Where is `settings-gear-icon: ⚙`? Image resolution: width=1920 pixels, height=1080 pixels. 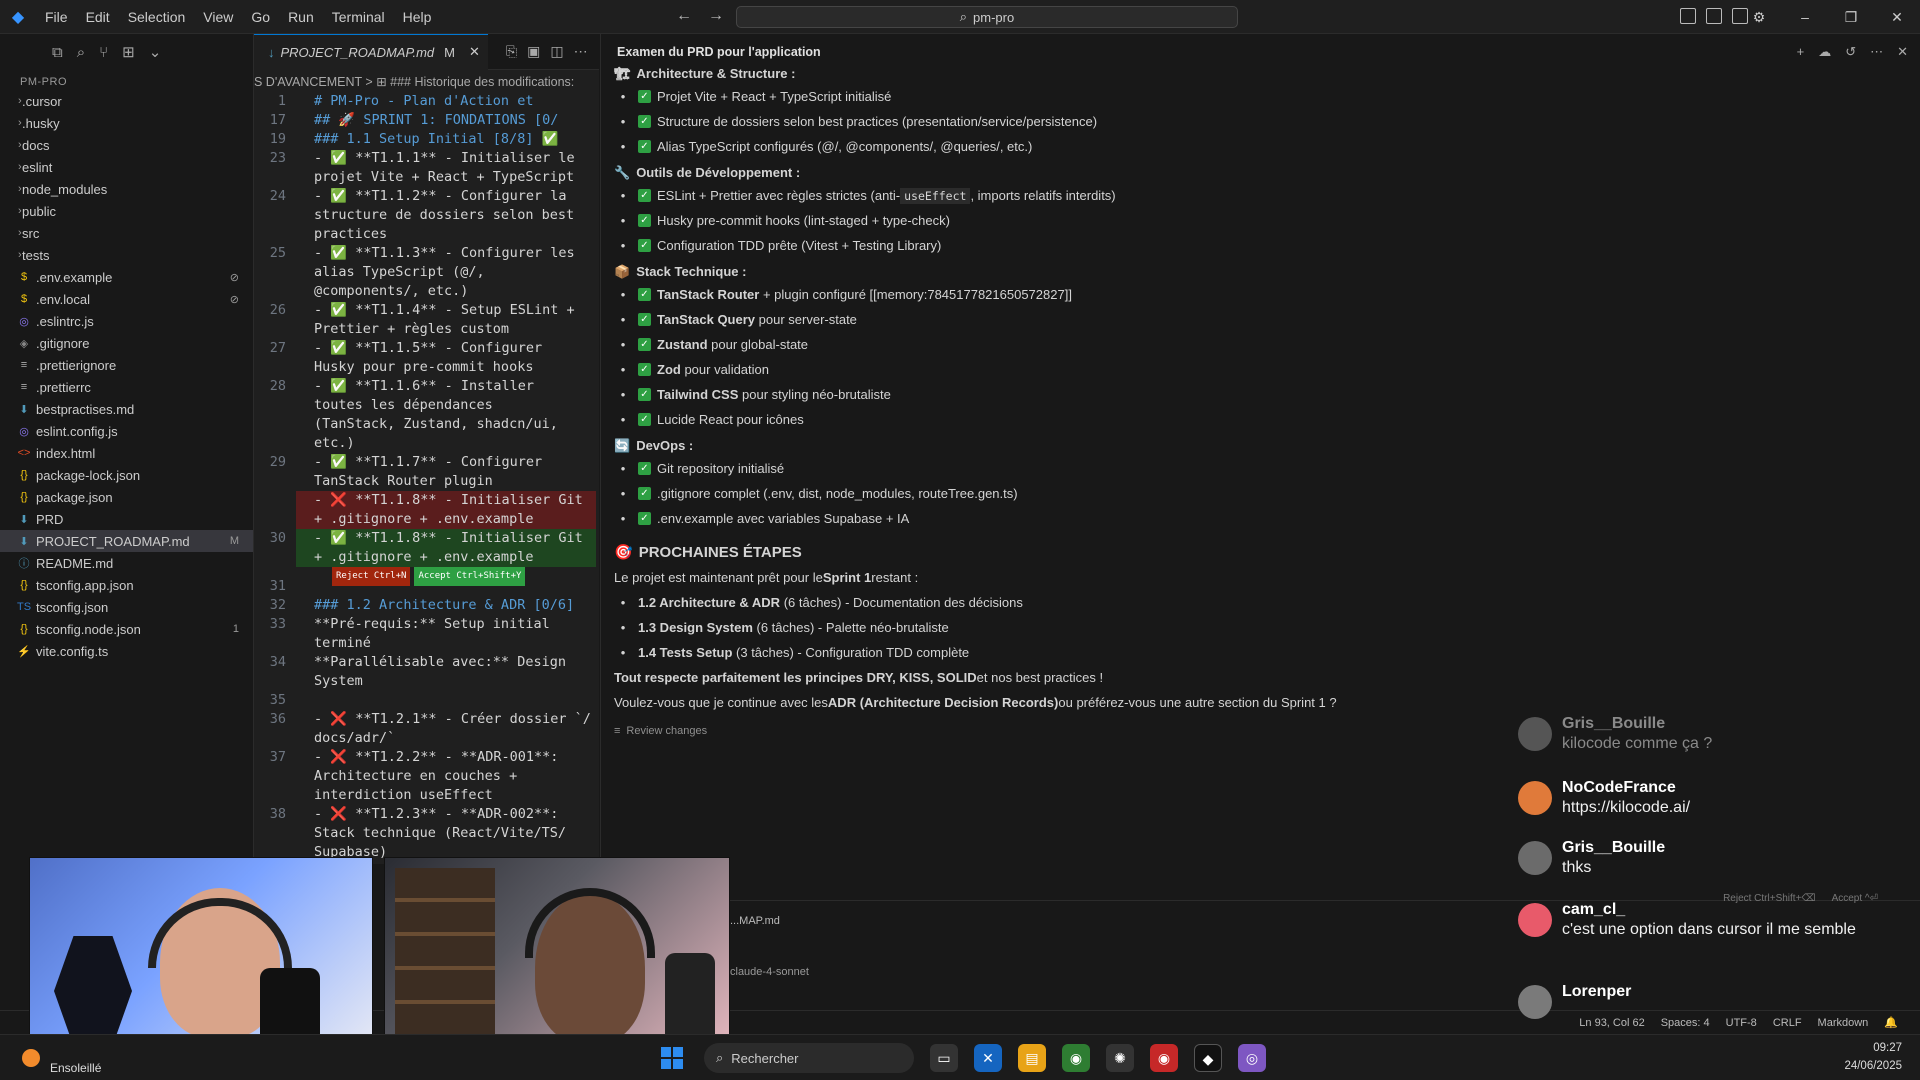 settings-gear-icon: ⚙ is located at coordinates (1759, 17).